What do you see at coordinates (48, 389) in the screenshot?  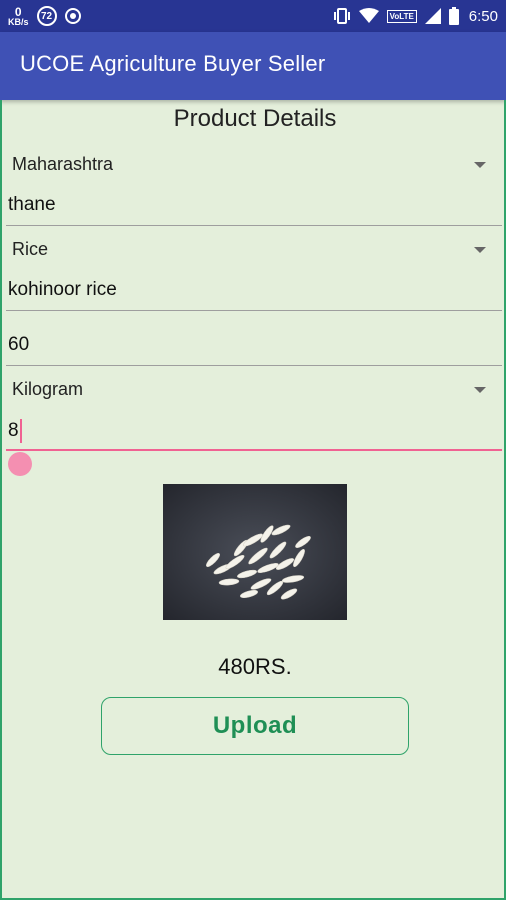 I see `unit-select-value: Kilogram` at bounding box center [48, 389].